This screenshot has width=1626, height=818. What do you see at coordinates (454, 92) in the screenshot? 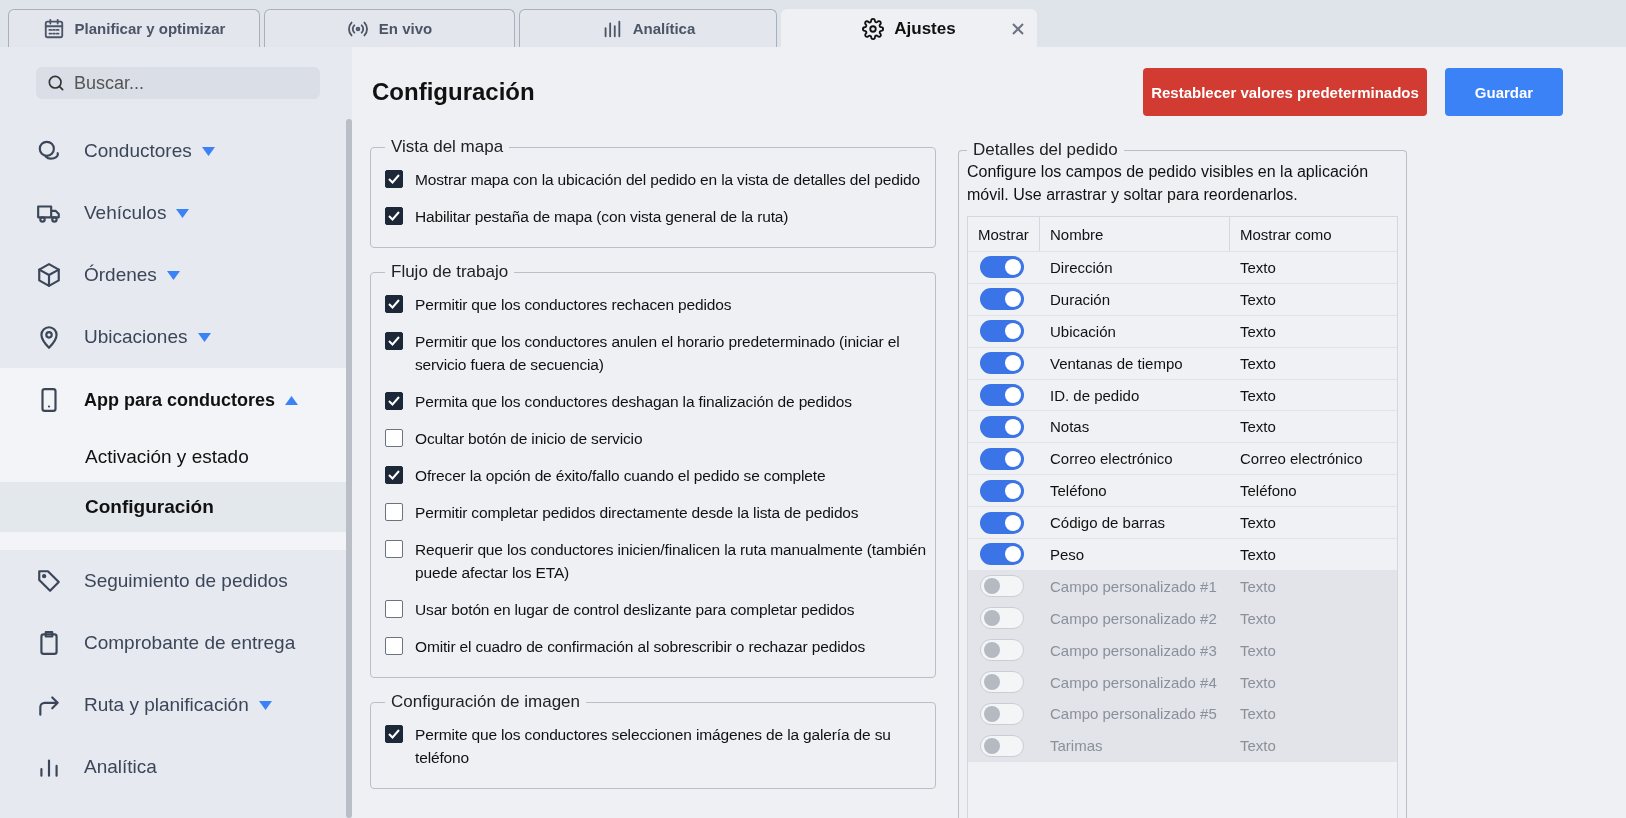
I see `page-title: Configuración` at bounding box center [454, 92].